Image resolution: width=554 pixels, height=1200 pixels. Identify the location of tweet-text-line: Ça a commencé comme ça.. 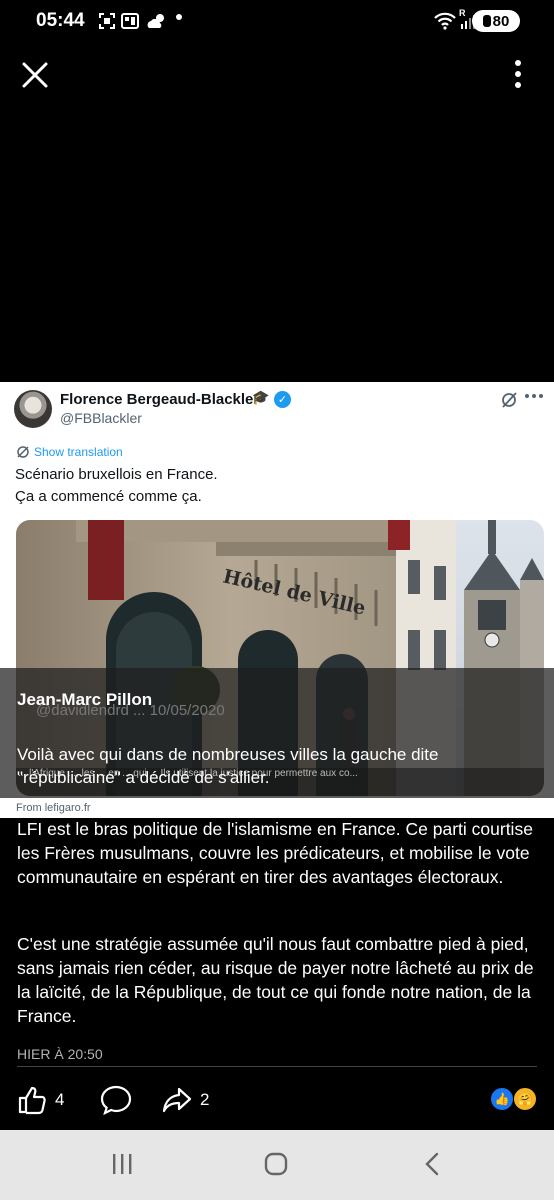
(108, 496).